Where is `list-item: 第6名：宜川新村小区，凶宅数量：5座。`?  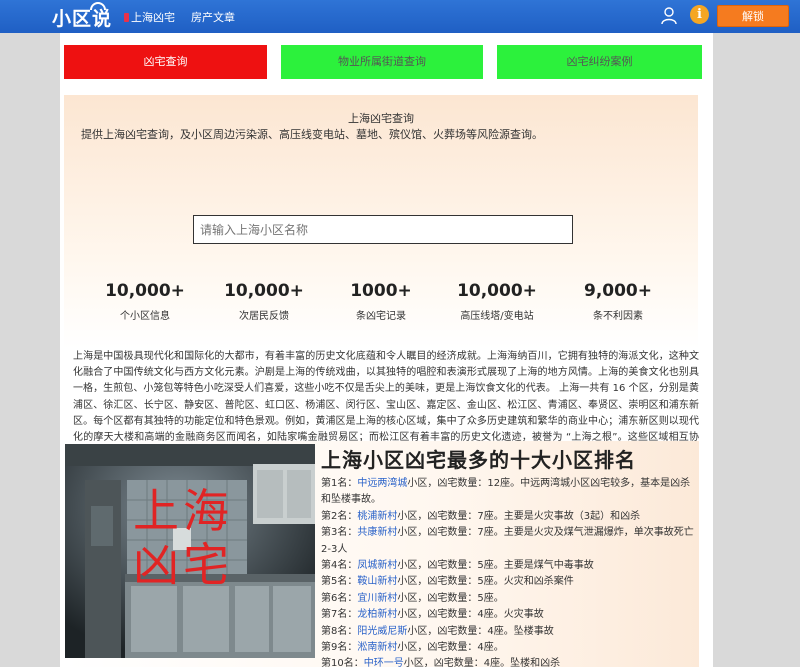
list-item: 第6名：宜川新村小区，凶宅数量：5座。 is located at coordinates (412, 598).